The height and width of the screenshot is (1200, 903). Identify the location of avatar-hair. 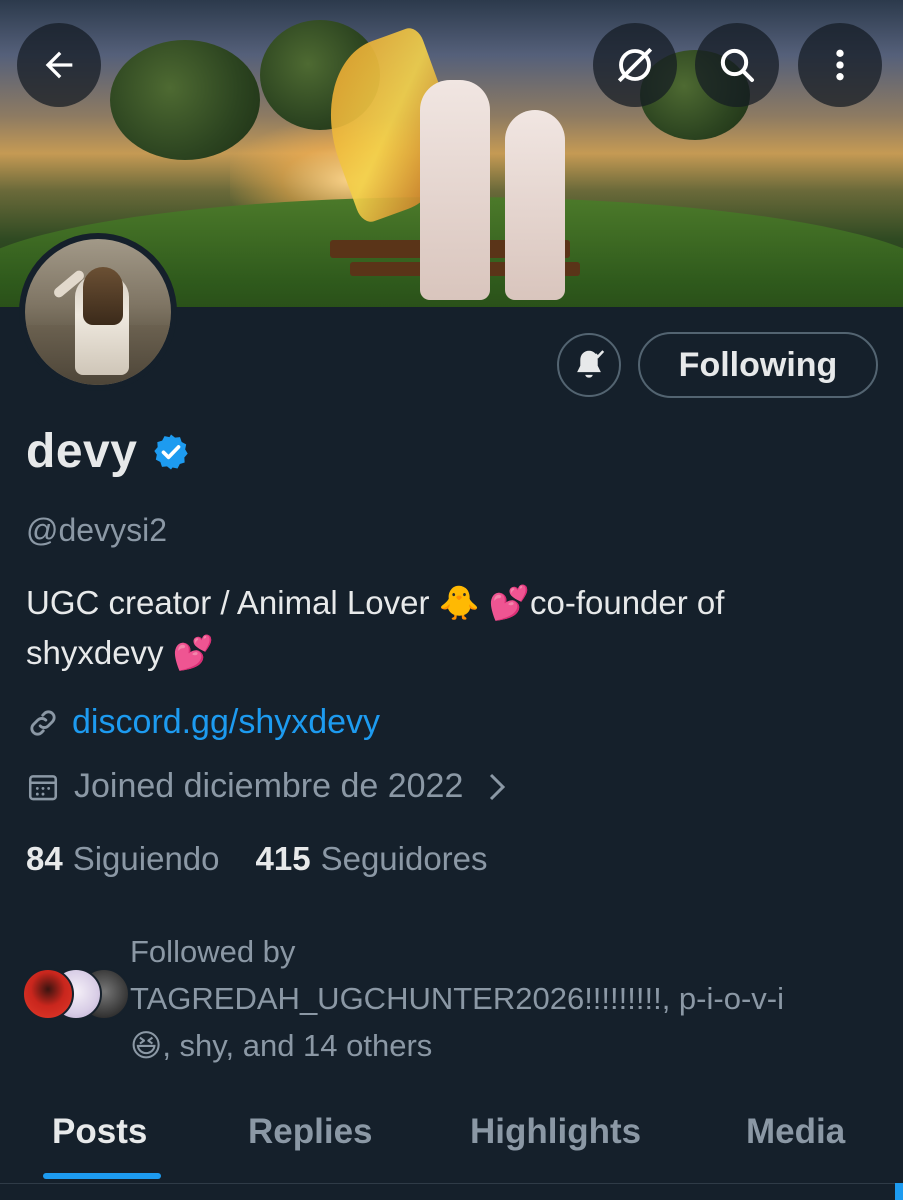
(103, 296).